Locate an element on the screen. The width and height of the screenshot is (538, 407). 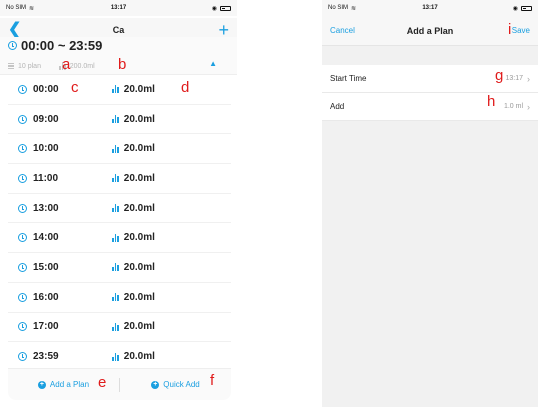
add-amount-label: Add is located at coordinates (337, 106).